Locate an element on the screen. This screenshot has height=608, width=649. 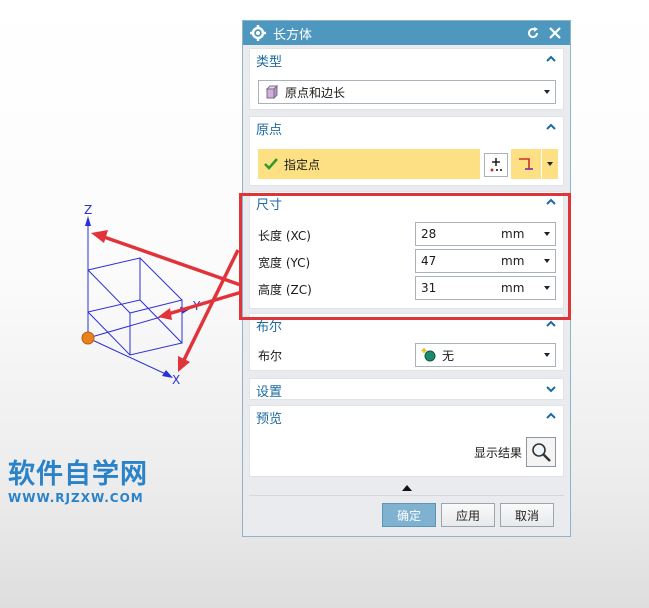
width-unit: mm is located at coordinates (513, 261).